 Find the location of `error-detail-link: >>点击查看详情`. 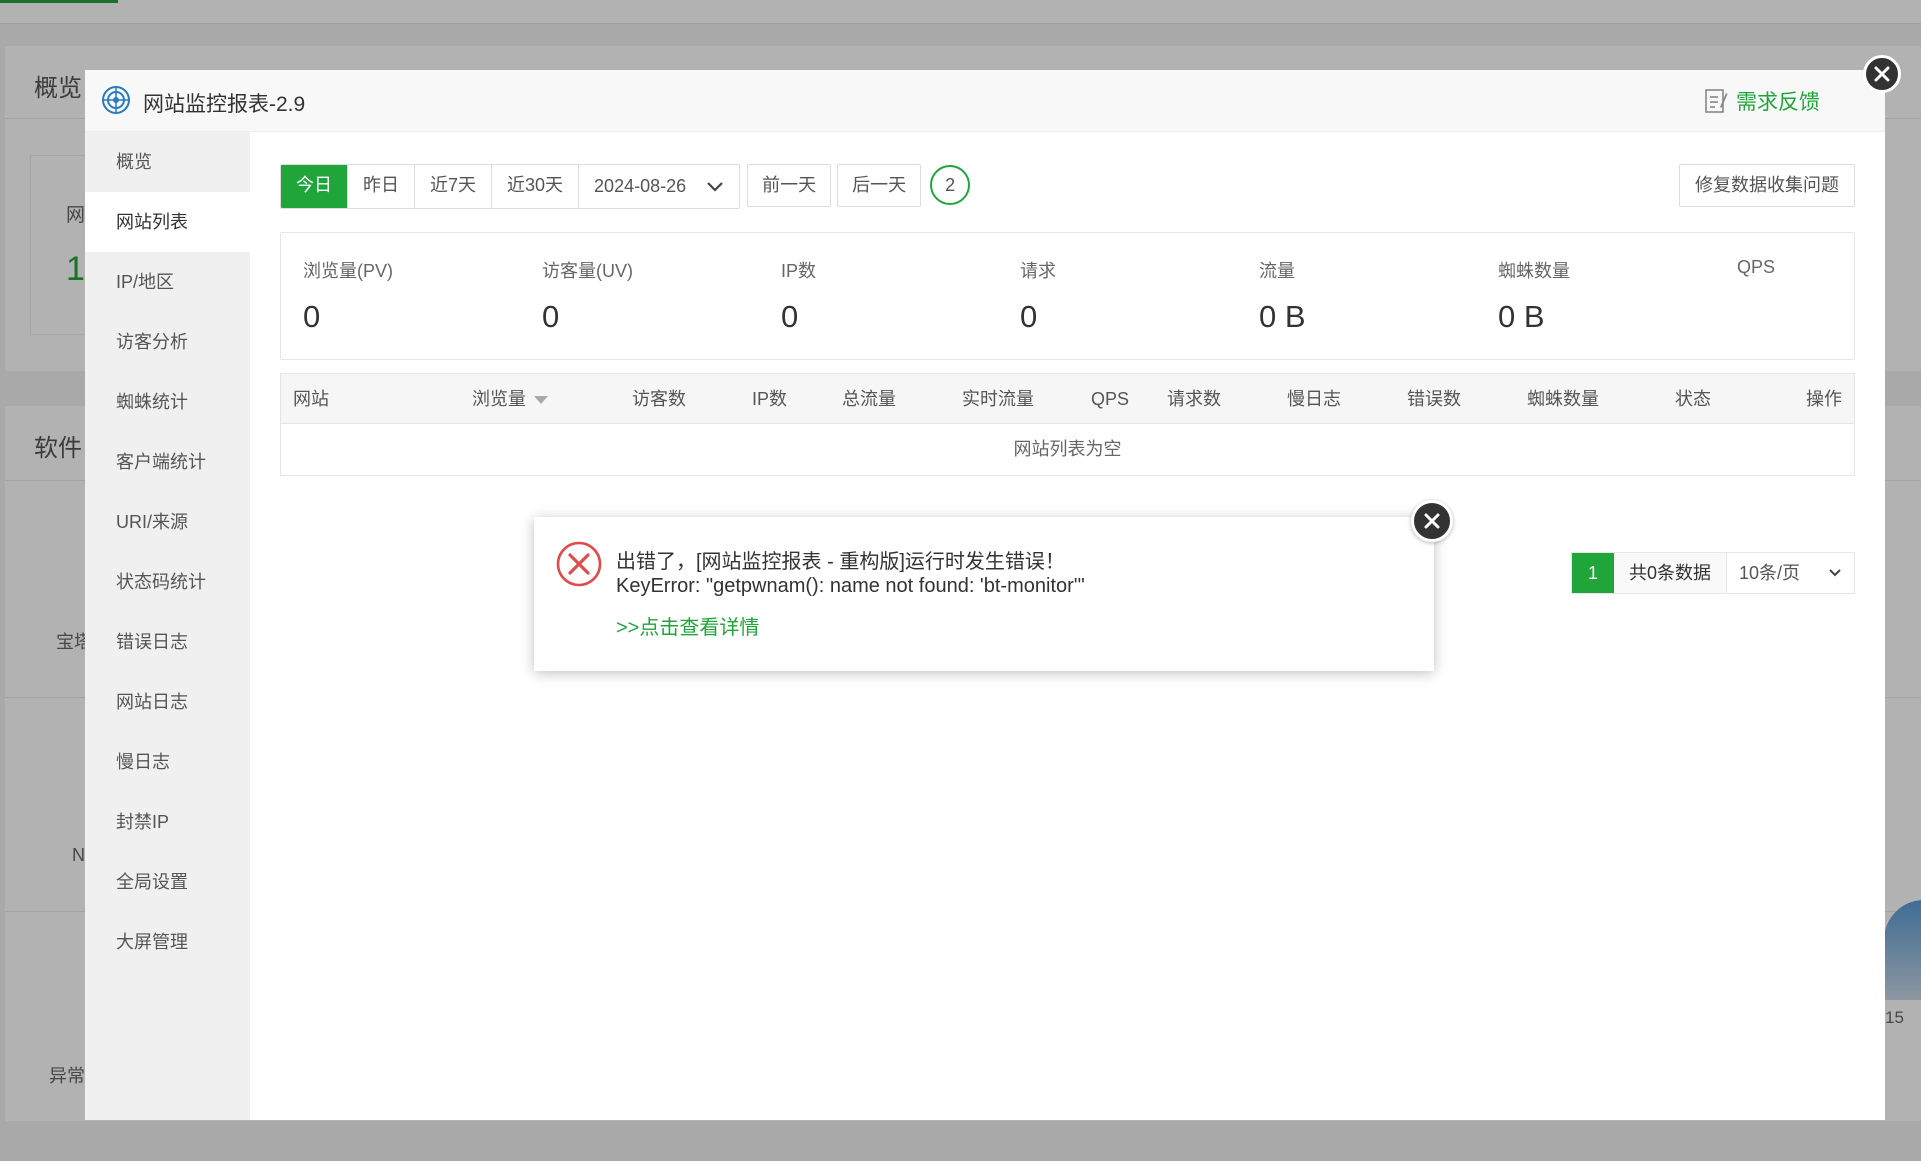

error-detail-link: >>点击查看详情 is located at coordinates (687, 625).